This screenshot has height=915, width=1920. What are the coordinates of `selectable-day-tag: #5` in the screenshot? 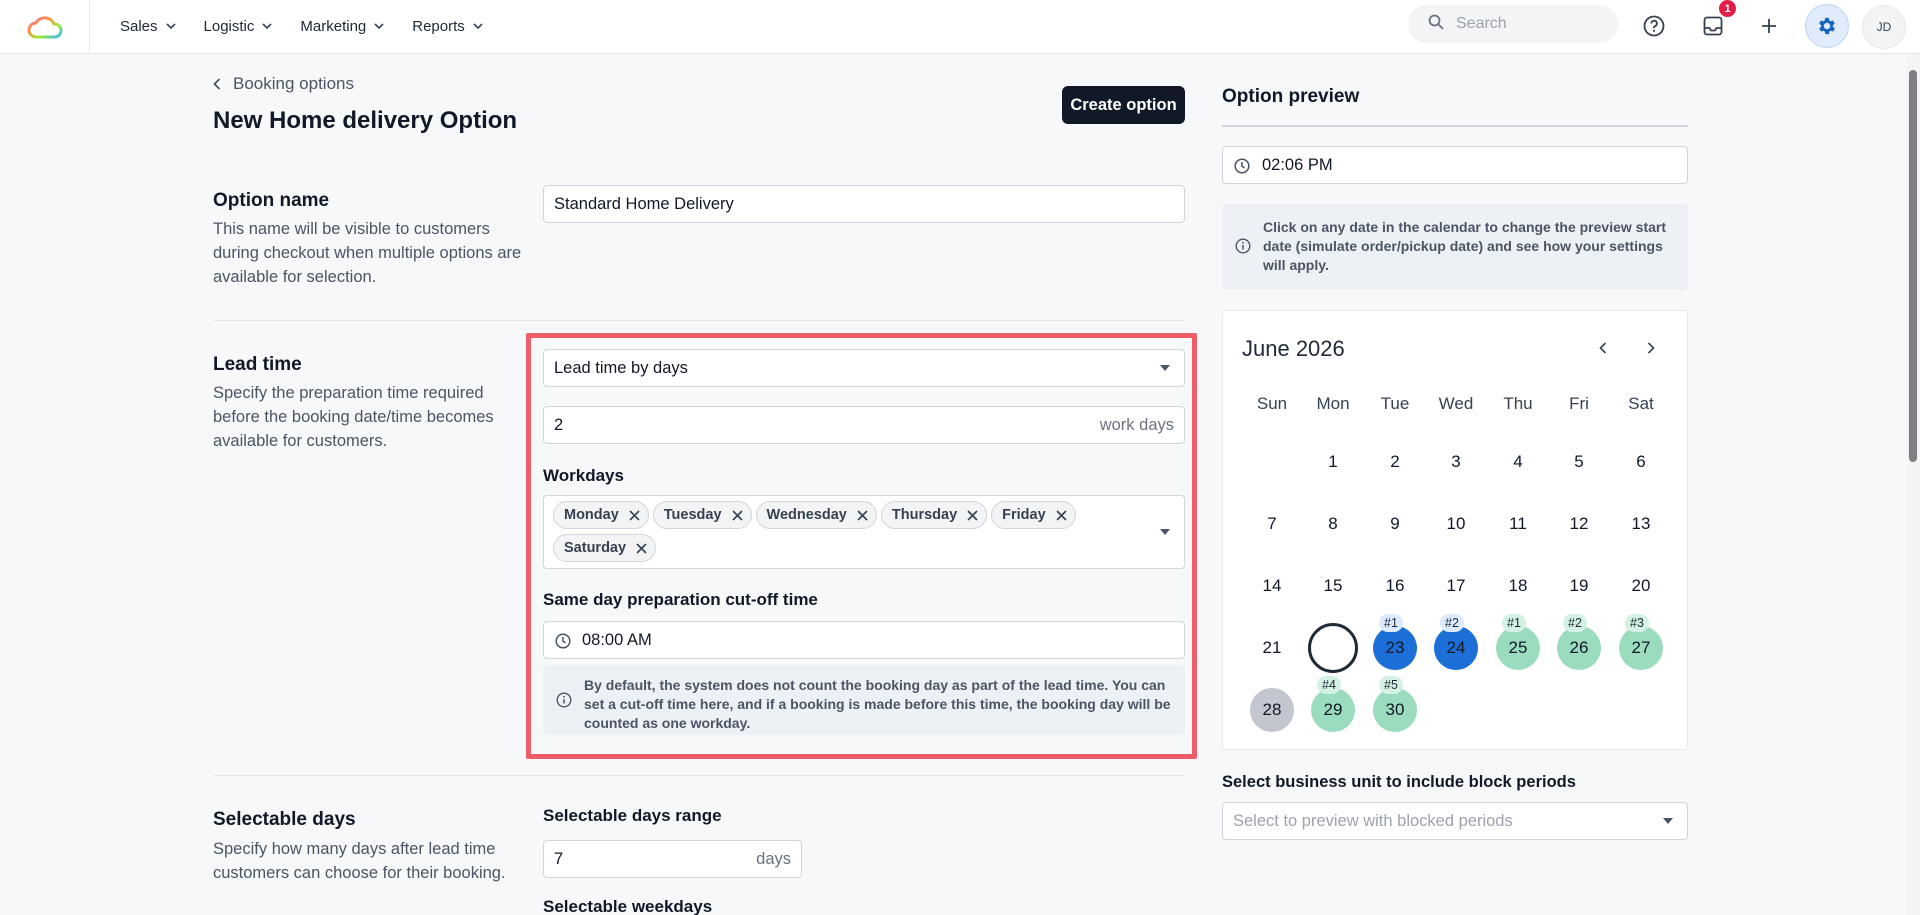 It's located at (1391, 685).